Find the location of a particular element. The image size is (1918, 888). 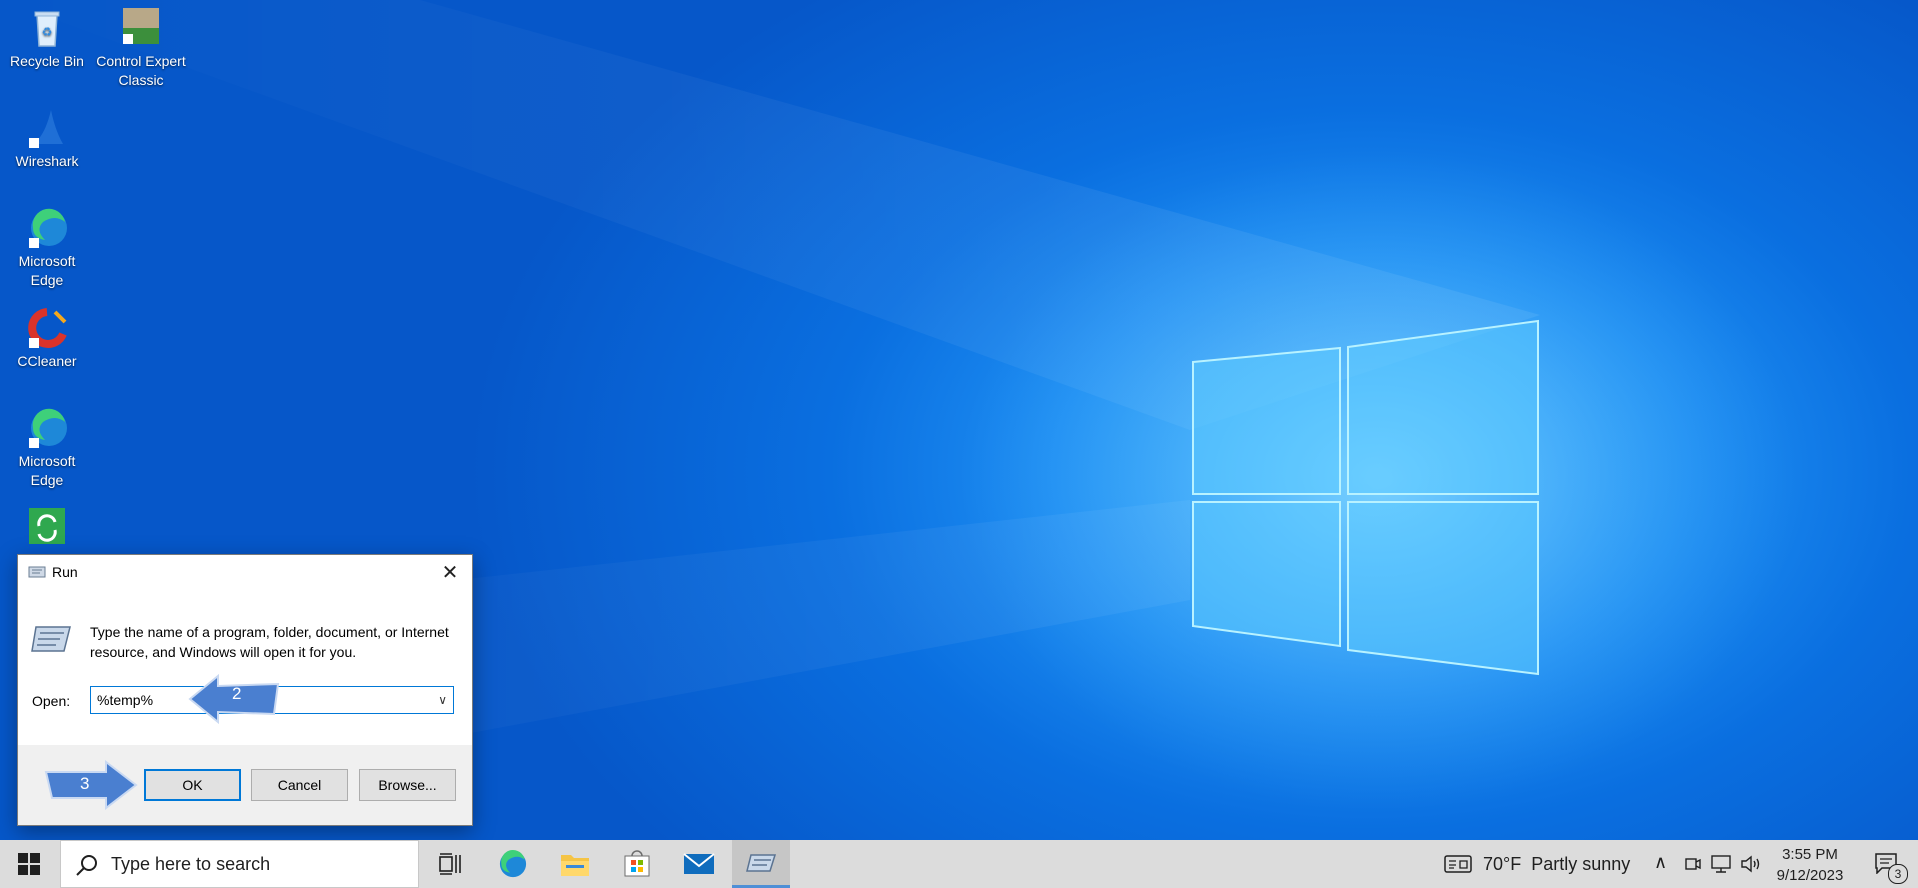

desktop-icon-ccleaner: CCleaner is located at coordinates (47, 338).